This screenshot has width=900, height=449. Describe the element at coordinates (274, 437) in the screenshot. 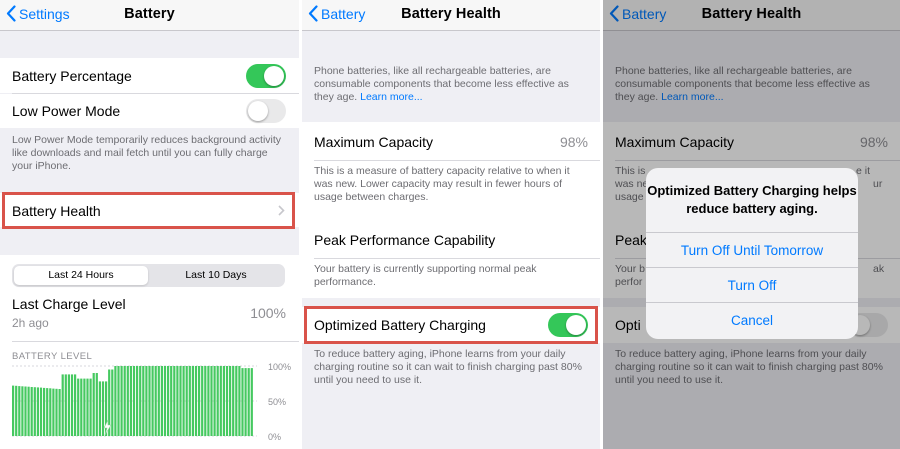

I see `y-tick-0: 0%` at that location.